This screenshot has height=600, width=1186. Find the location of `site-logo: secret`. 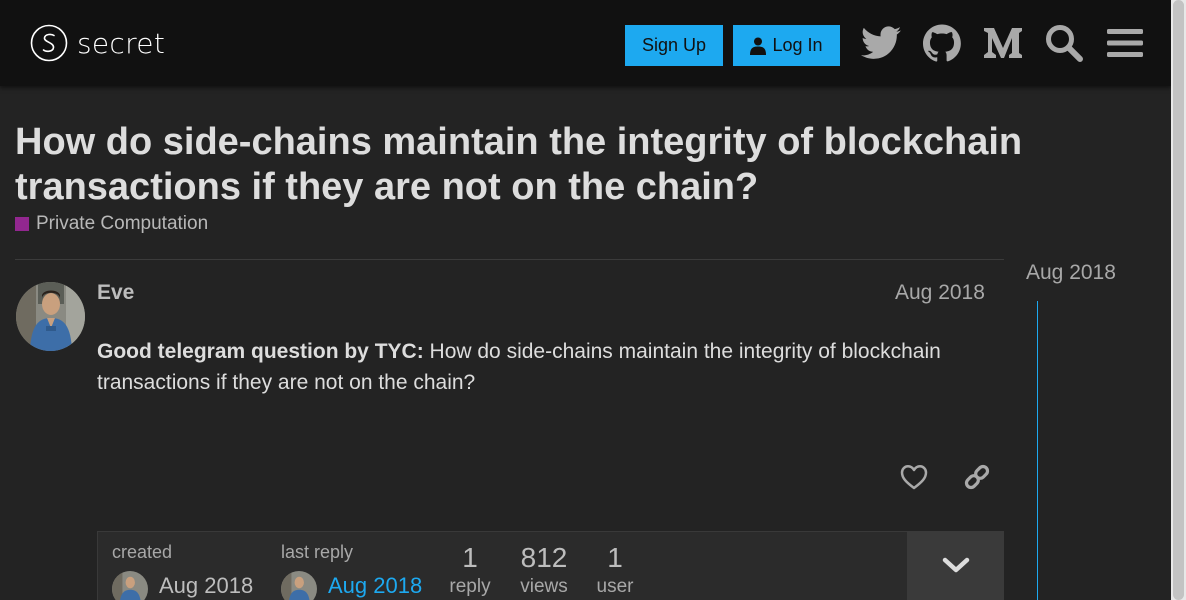

site-logo: secret is located at coordinates (97, 43).